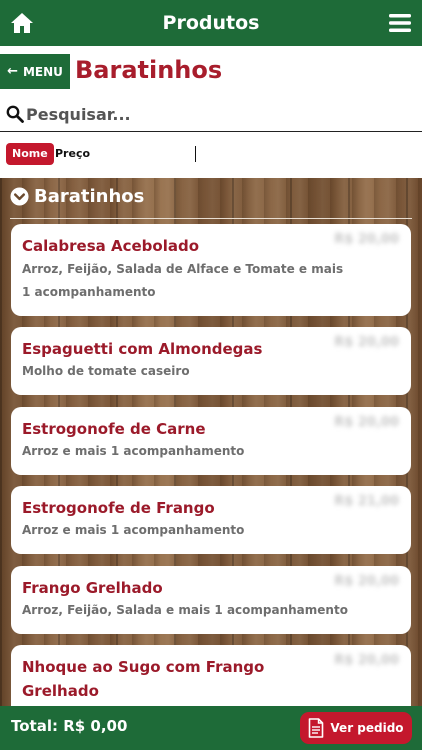 This screenshot has width=422, height=750. I want to click on search-icon, so click(15, 114).